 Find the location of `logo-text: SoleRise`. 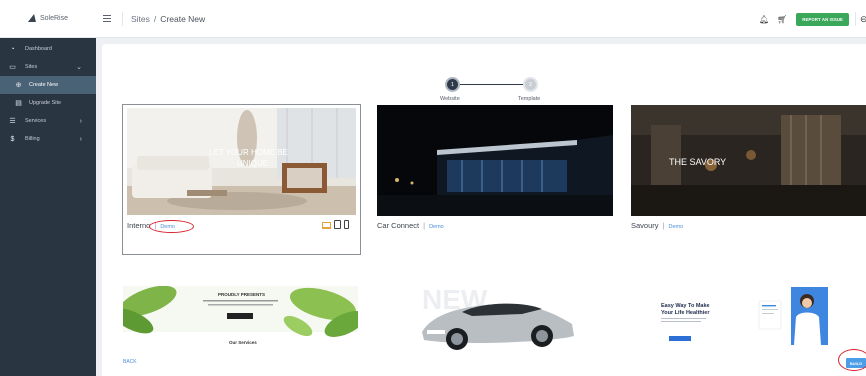

logo-text: SoleRise is located at coordinates (53, 18).